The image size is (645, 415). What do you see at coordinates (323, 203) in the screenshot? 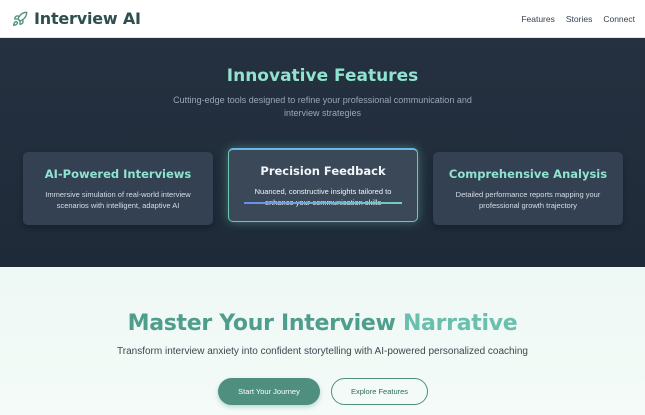
I see `active-underline` at bounding box center [323, 203].